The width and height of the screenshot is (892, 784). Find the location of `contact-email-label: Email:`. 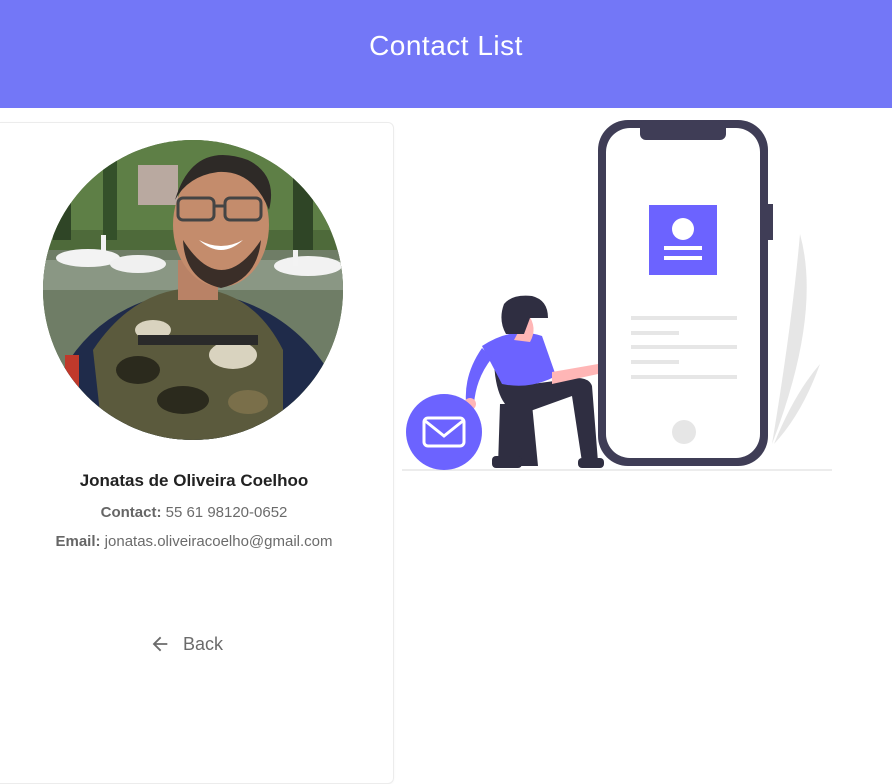

contact-email-label: Email: is located at coordinates (78, 541).